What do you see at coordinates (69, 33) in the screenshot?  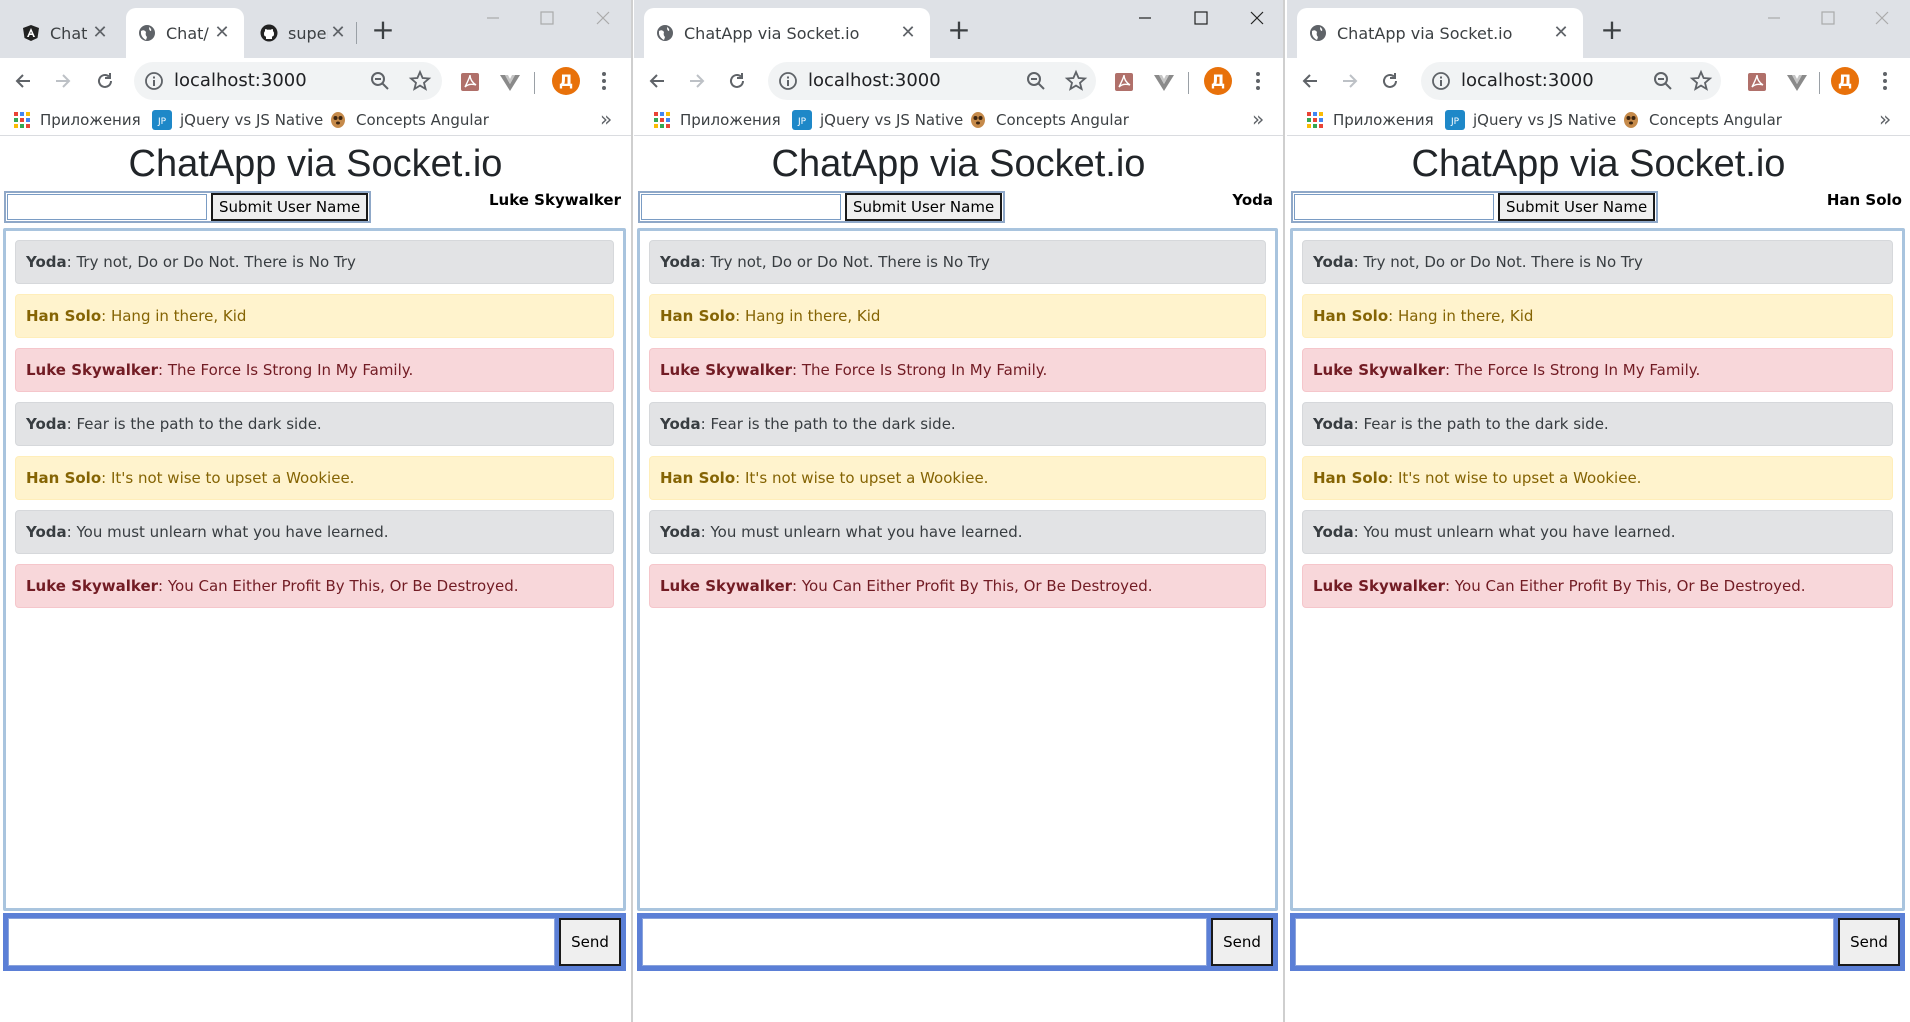 I see `tab-title: Chat` at bounding box center [69, 33].